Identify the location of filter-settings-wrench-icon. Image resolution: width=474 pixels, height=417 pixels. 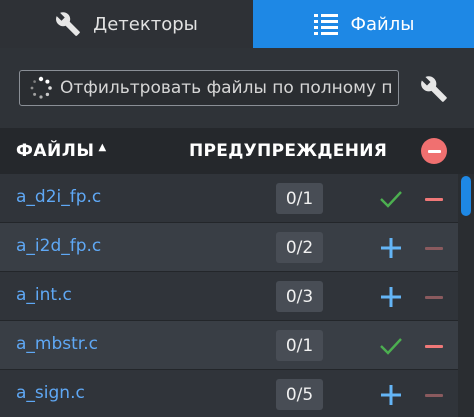
(434, 89).